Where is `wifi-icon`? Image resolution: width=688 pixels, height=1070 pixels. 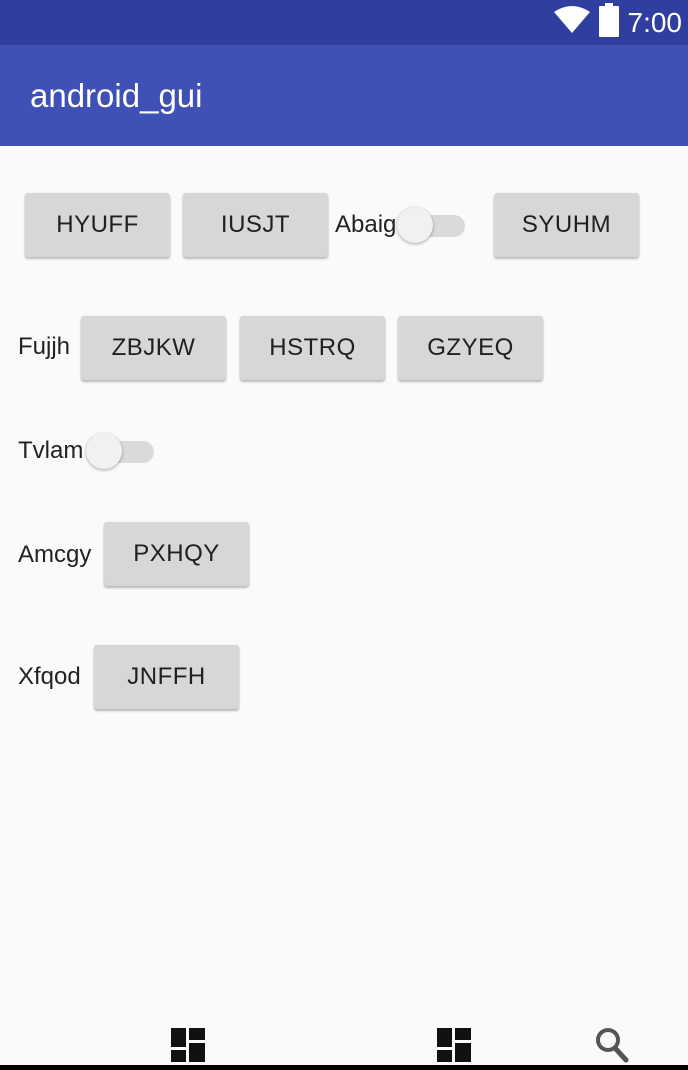
wifi-icon is located at coordinates (571, 22).